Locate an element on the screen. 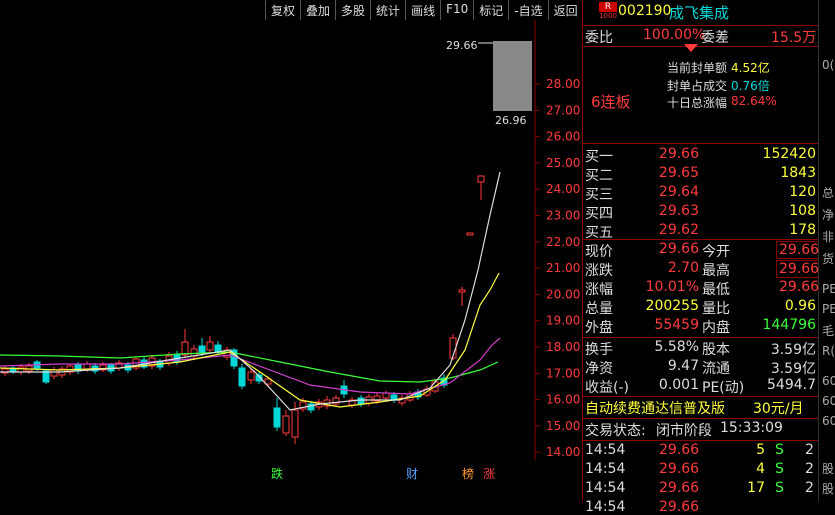  bid-label: 买三 is located at coordinates (599, 195).